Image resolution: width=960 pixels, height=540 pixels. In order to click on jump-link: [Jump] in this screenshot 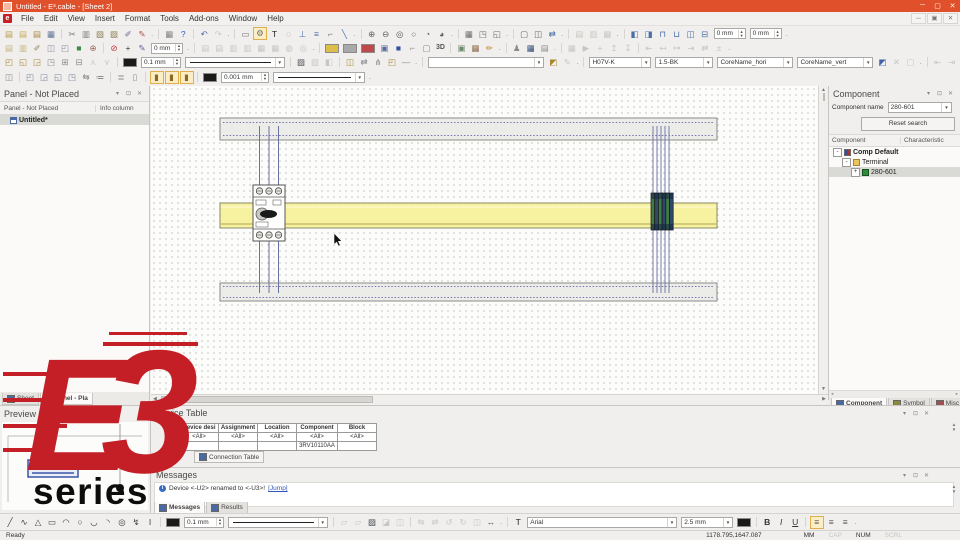, I will do `click(278, 488)`.